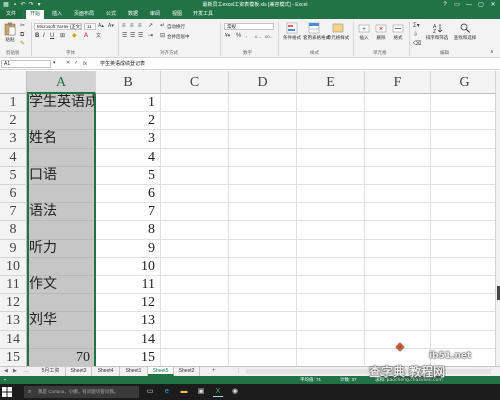 This screenshot has width=500, height=400. I want to click on italic-icon: I, so click(44, 36).